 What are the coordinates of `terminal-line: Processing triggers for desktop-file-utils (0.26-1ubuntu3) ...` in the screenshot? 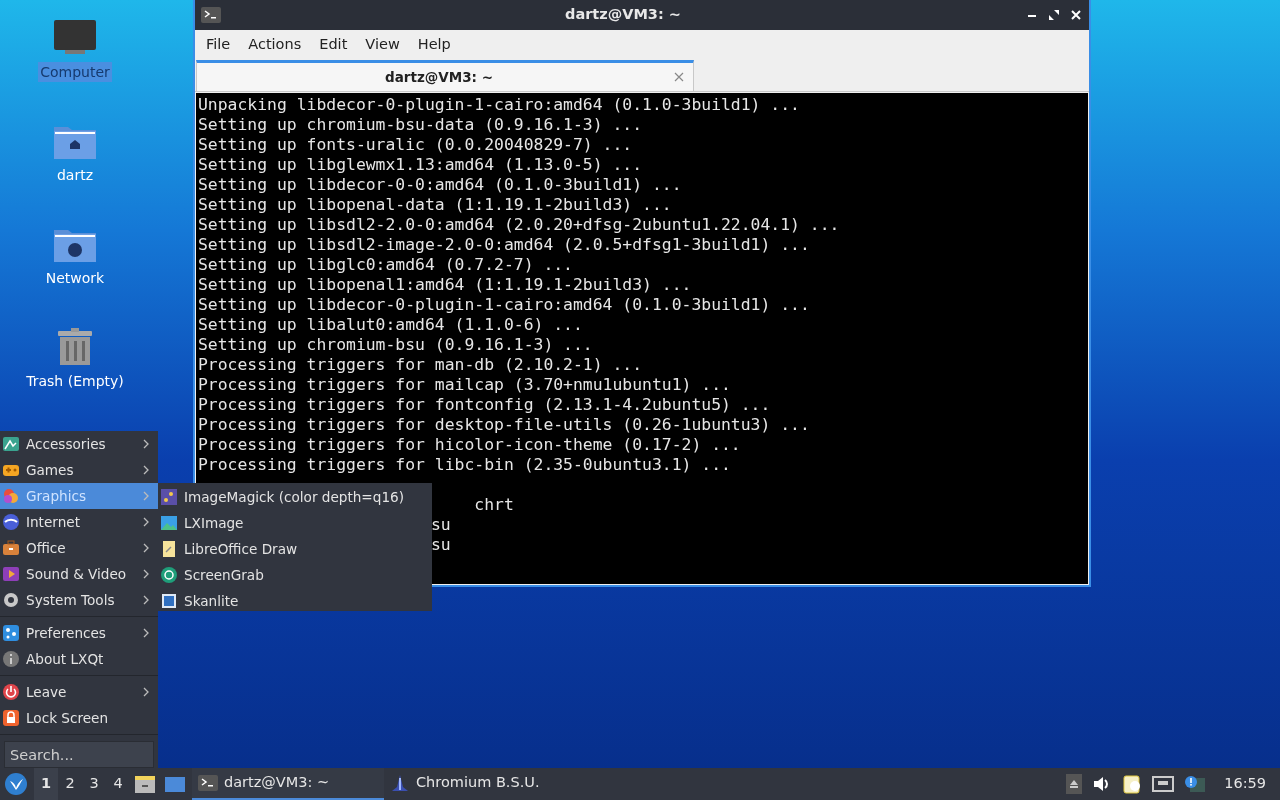 It's located at (504, 424).